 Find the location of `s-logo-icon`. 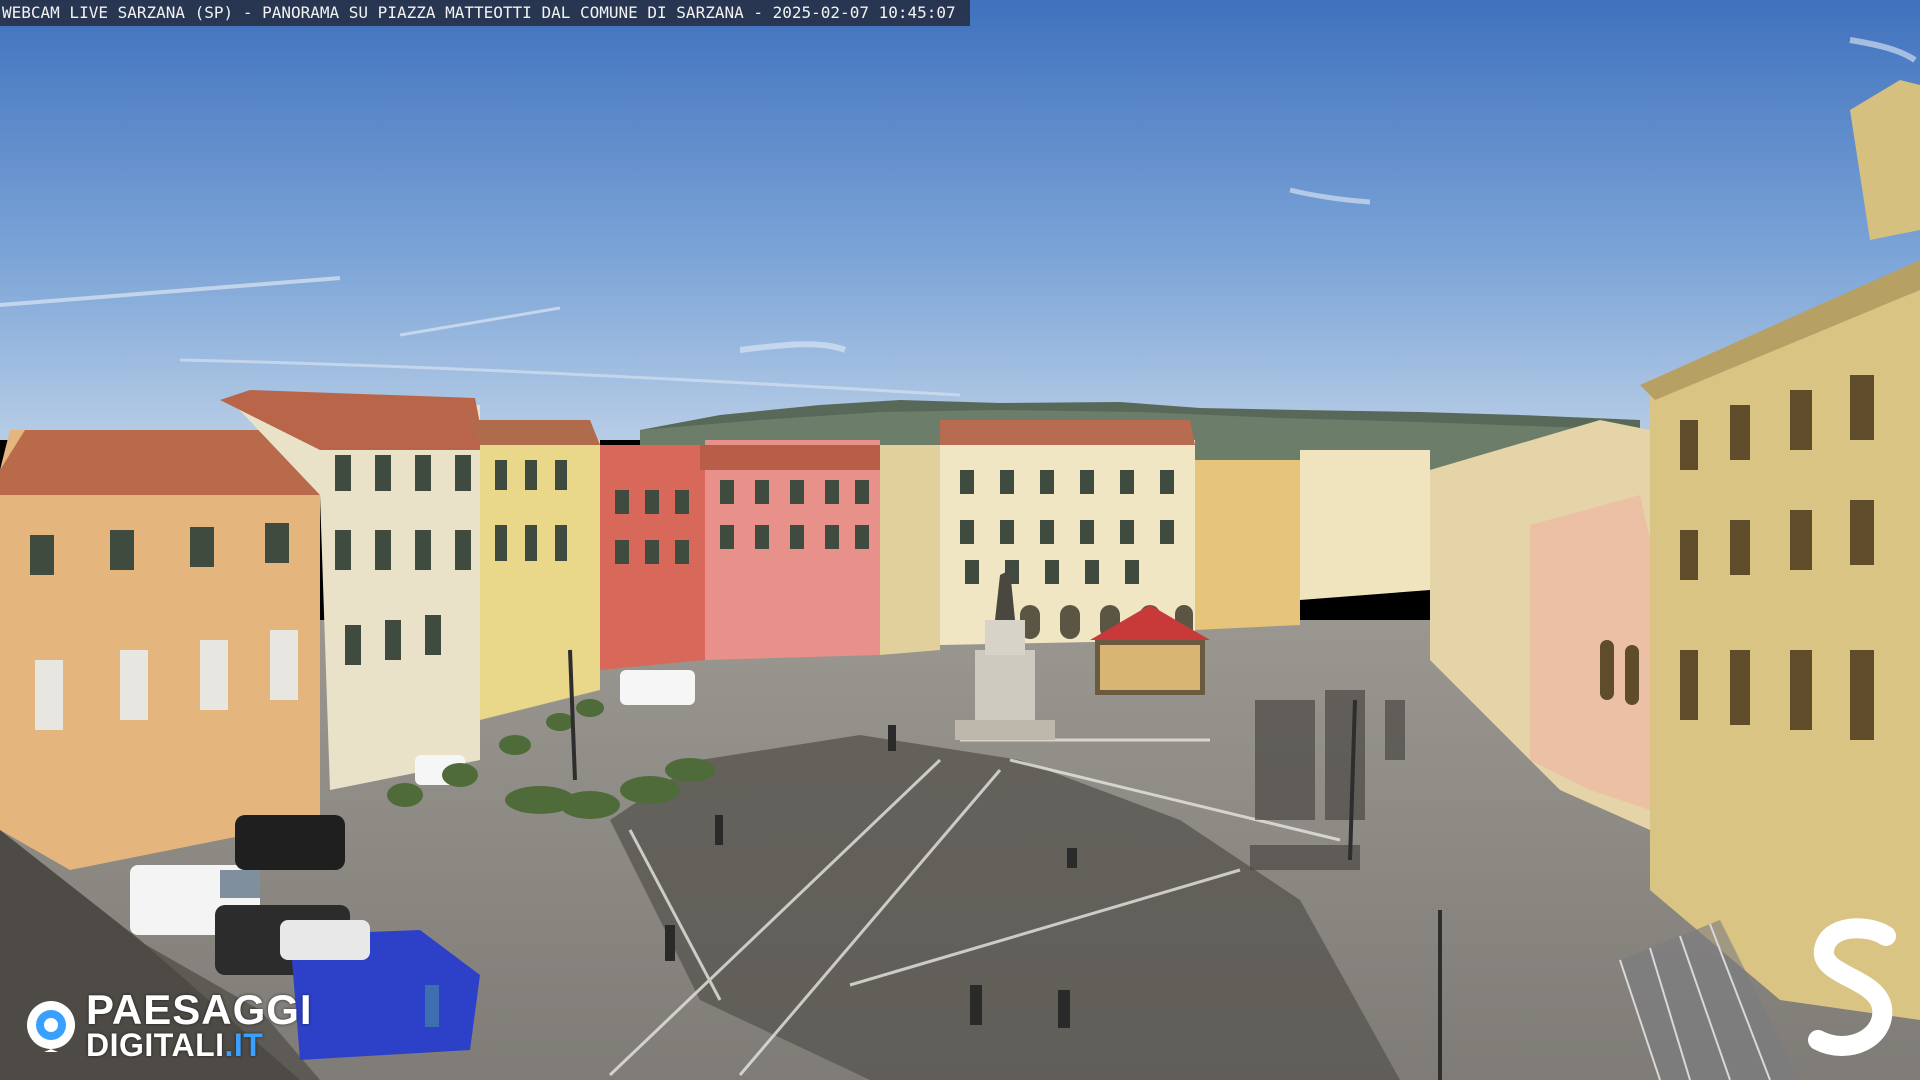

s-logo-icon is located at coordinates (1852, 987).